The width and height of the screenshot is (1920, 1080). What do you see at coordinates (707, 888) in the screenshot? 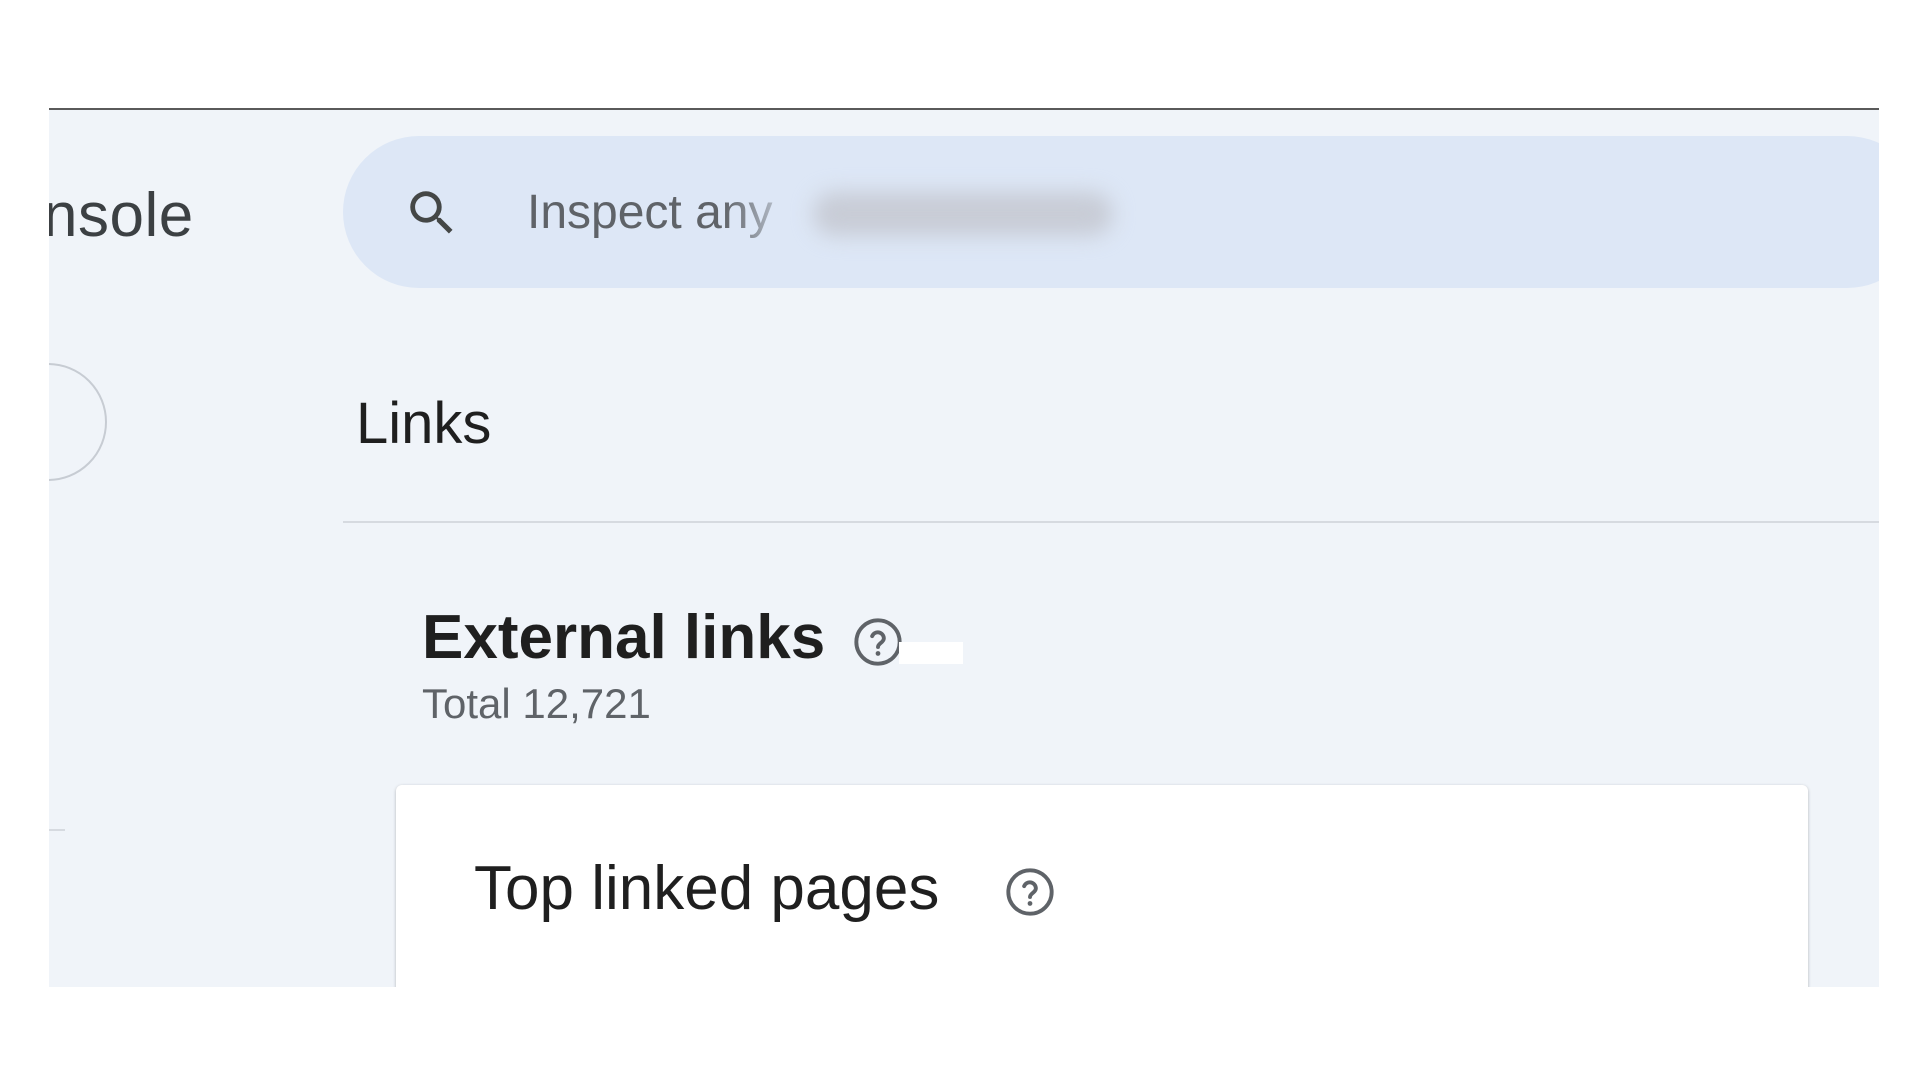
I see `top-linked-pages-heading: Top linked pages` at bounding box center [707, 888].